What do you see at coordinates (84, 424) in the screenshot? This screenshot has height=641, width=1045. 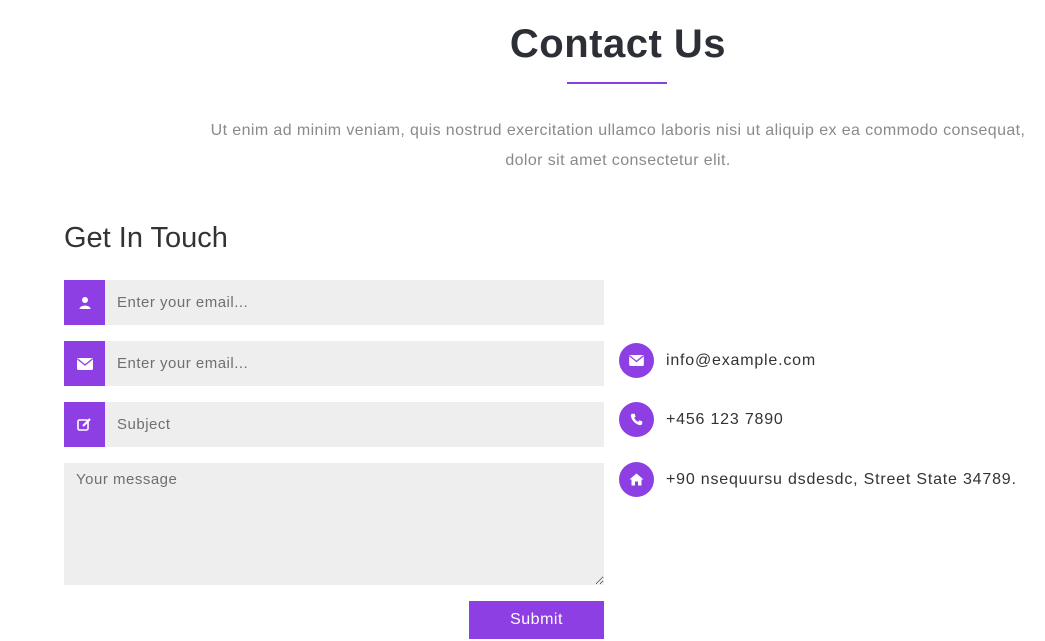 I see `edit-icon` at bounding box center [84, 424].